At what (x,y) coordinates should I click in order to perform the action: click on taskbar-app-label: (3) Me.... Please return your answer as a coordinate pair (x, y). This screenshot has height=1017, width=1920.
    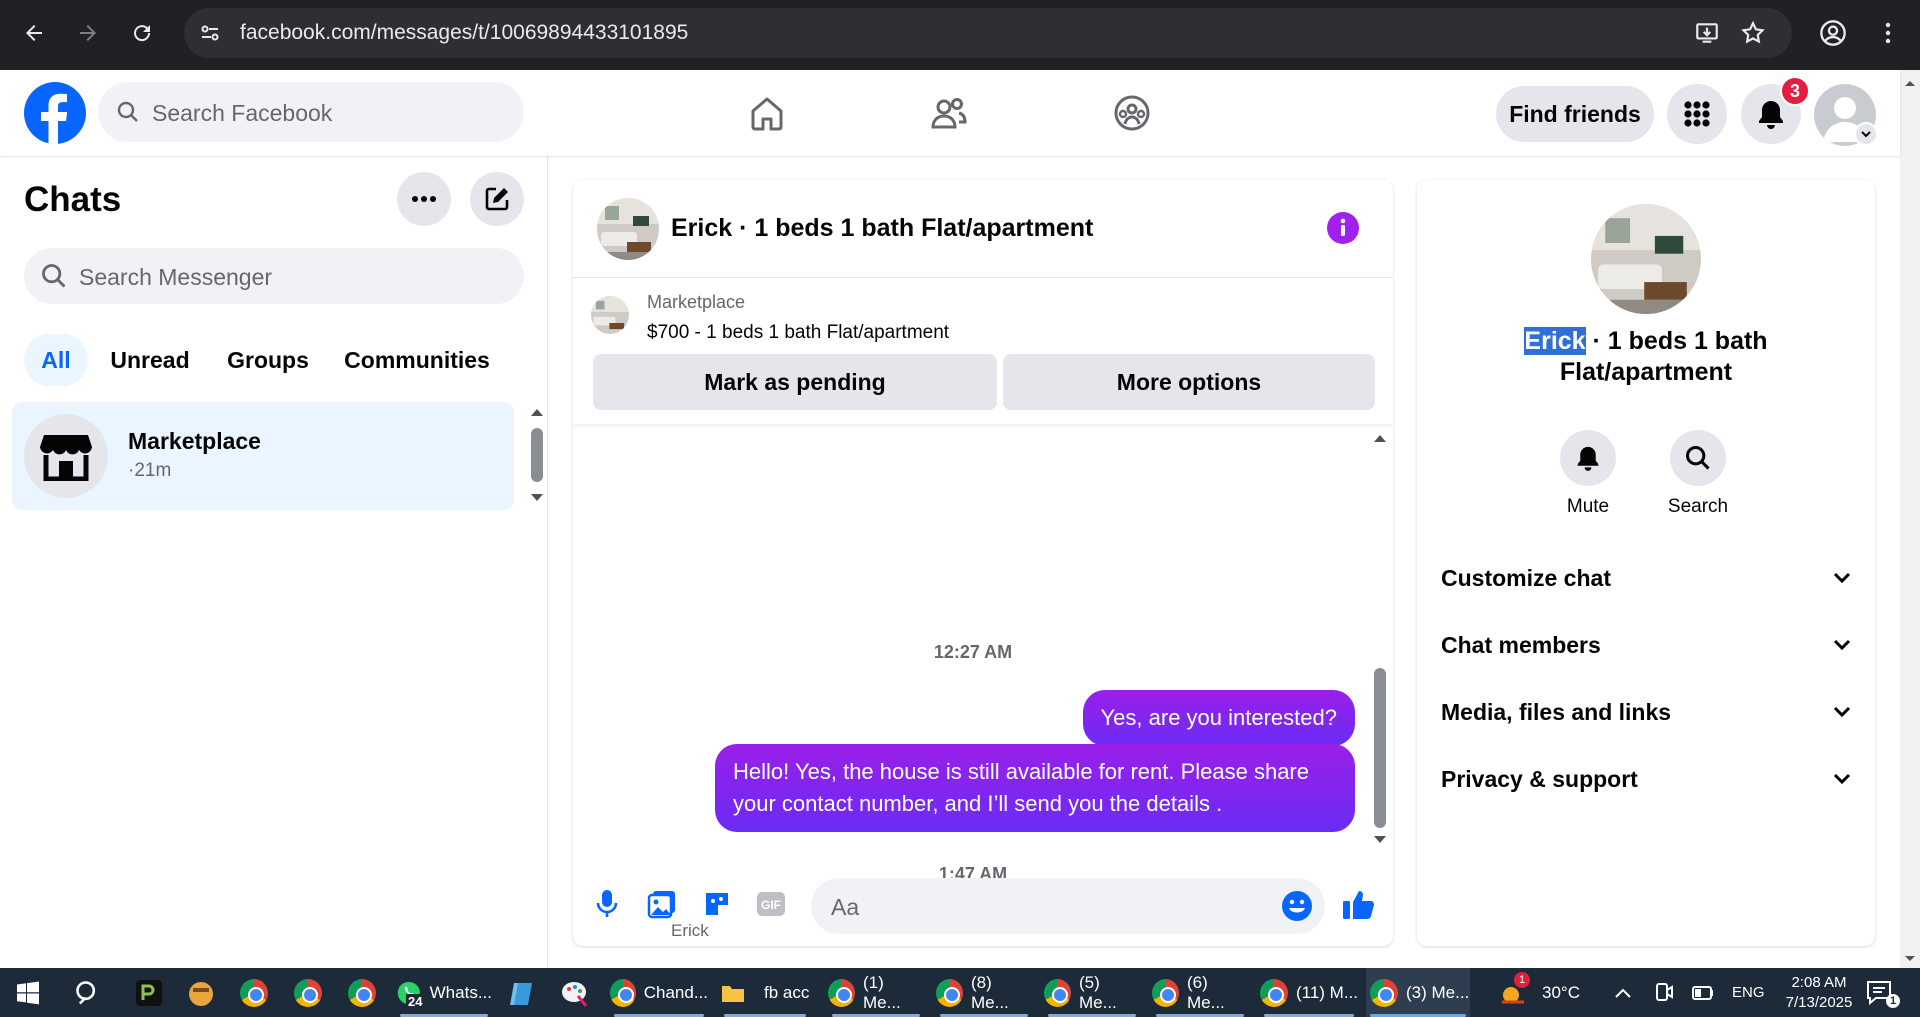
    Looking at the image, I should click on (1438, 992).